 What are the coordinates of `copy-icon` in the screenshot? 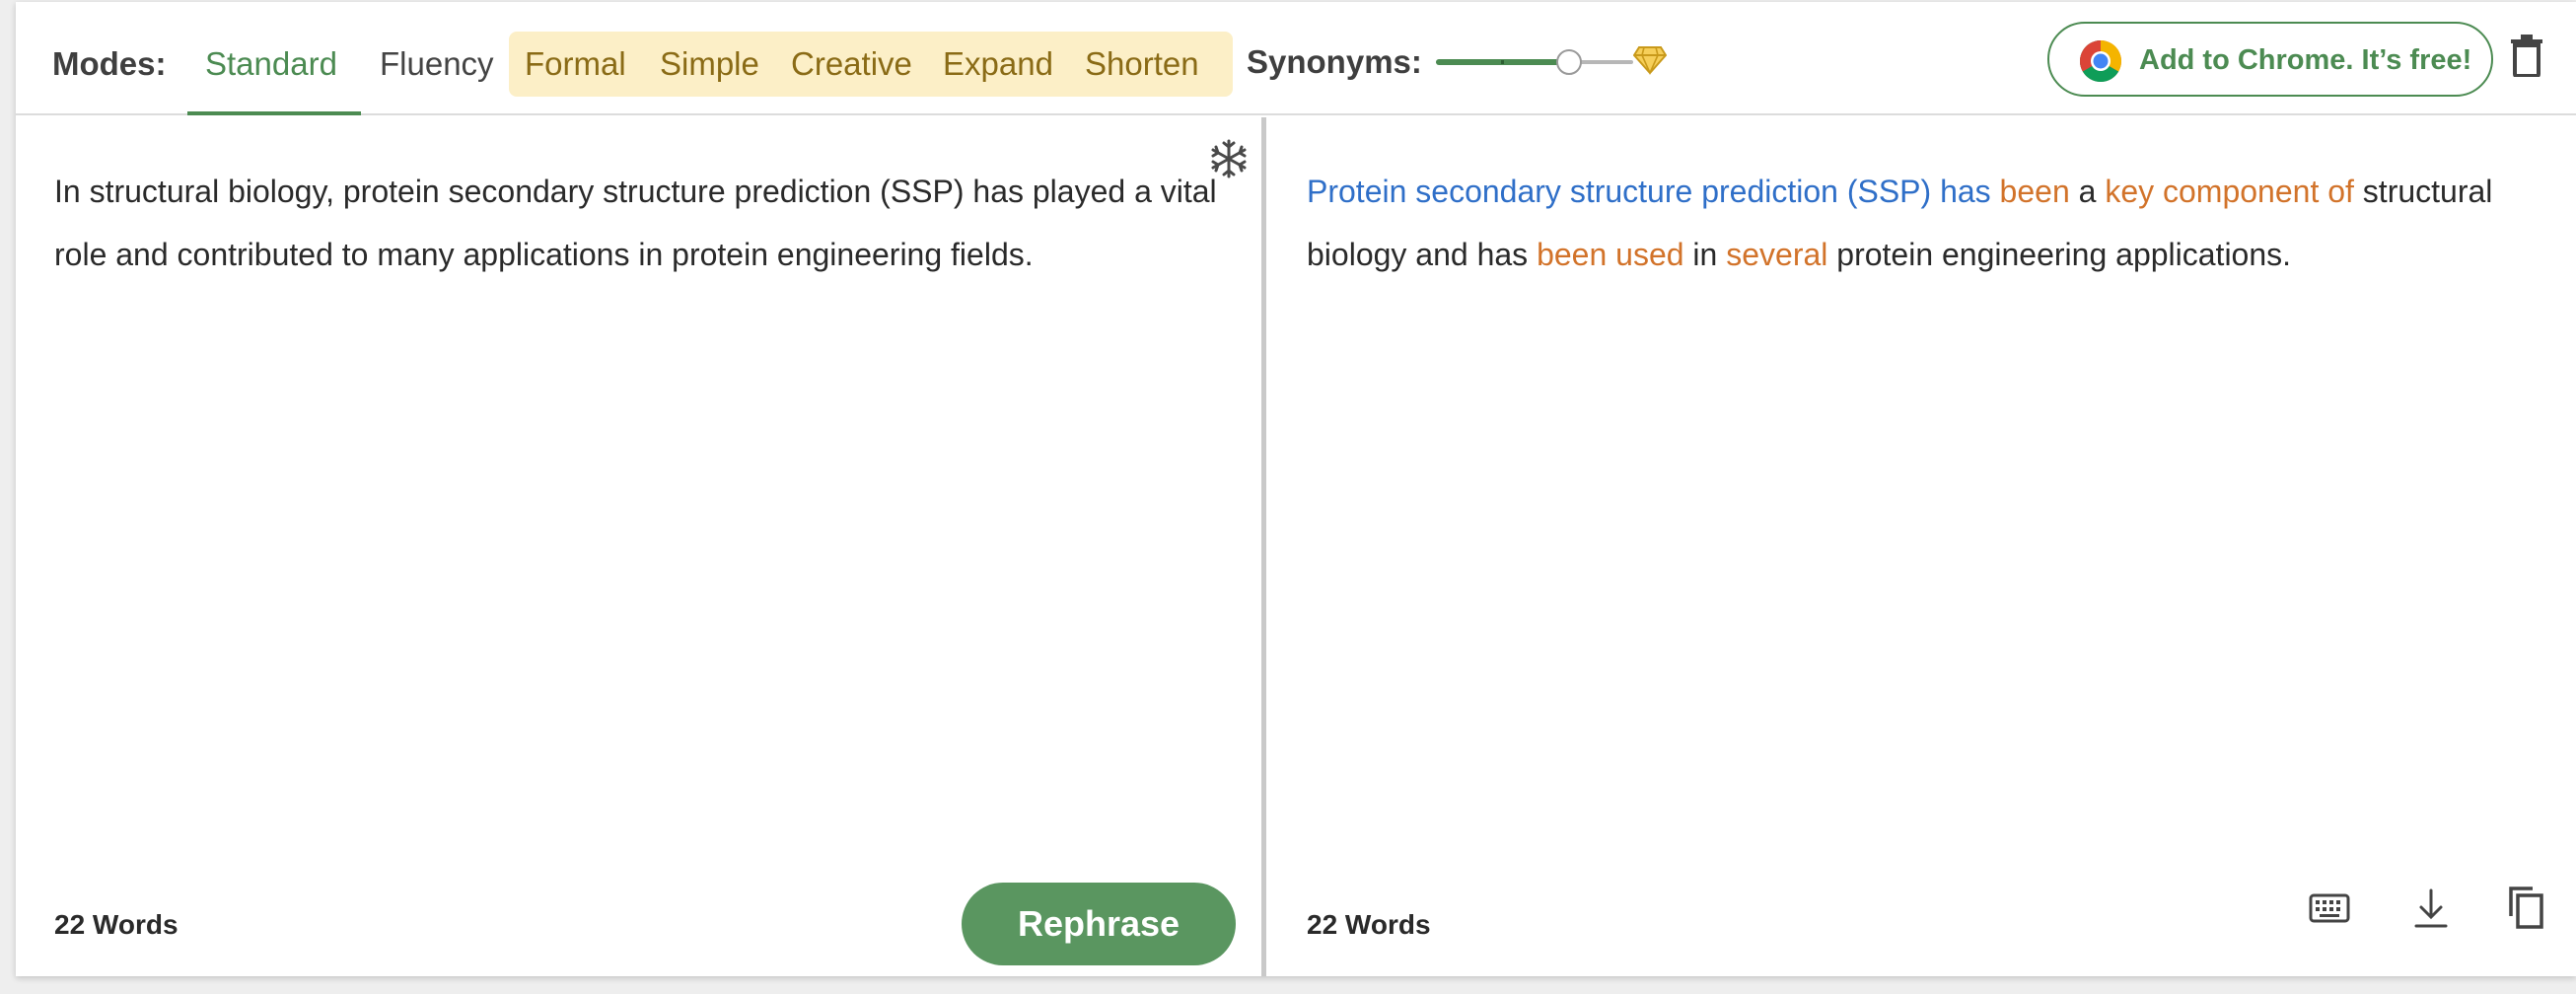 It's located at (2523, 907).